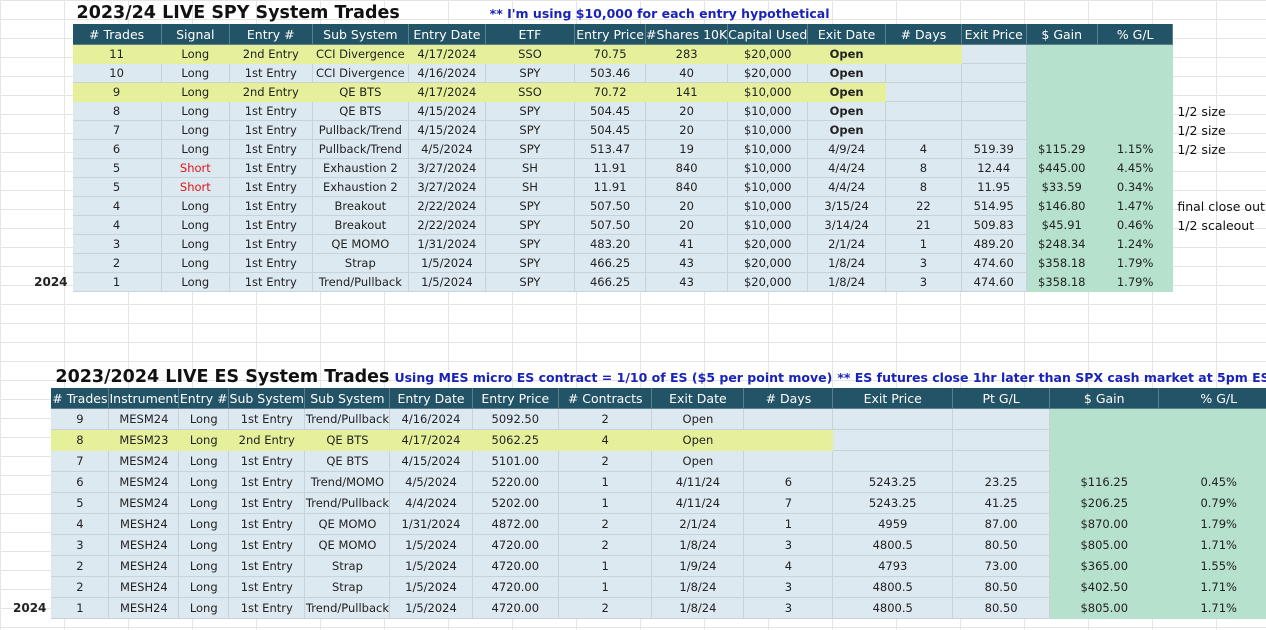 The width and height of the screenshot is (1266, 630). What do you see at coordinates (846, 244) in the screenshot?
I see `table-cell: 2/1/24` at bounding box center [846, 244].